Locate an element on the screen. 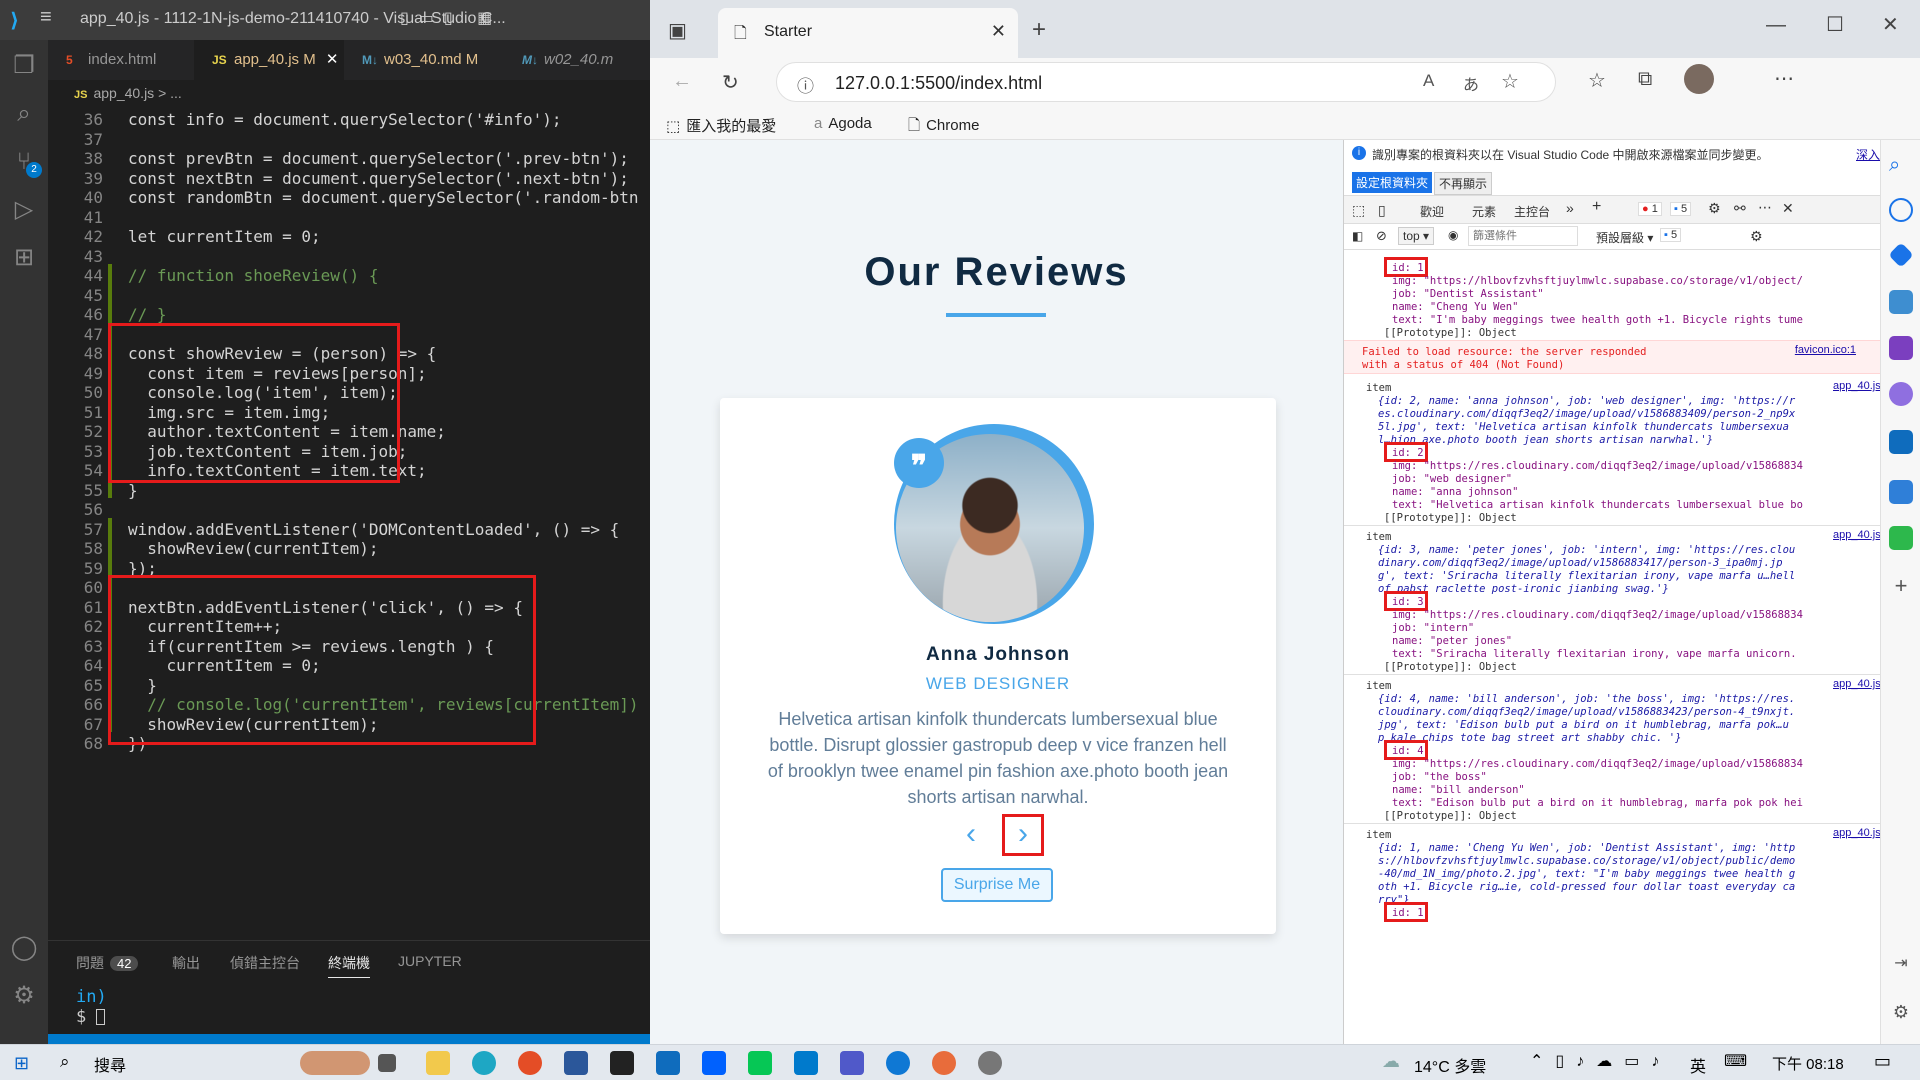  source-control-icon: ⑂ 2 is located at coordinates (25, 162).